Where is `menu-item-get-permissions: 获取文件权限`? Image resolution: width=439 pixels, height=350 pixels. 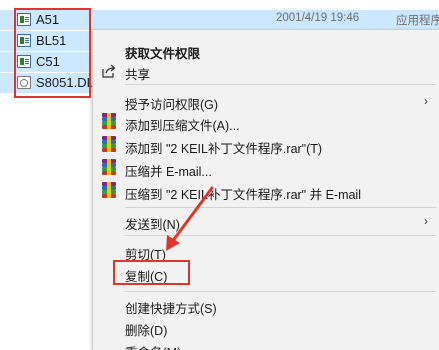
menu-item-get-permissions: 获取文件权限 is located at coordinates (266, 50).